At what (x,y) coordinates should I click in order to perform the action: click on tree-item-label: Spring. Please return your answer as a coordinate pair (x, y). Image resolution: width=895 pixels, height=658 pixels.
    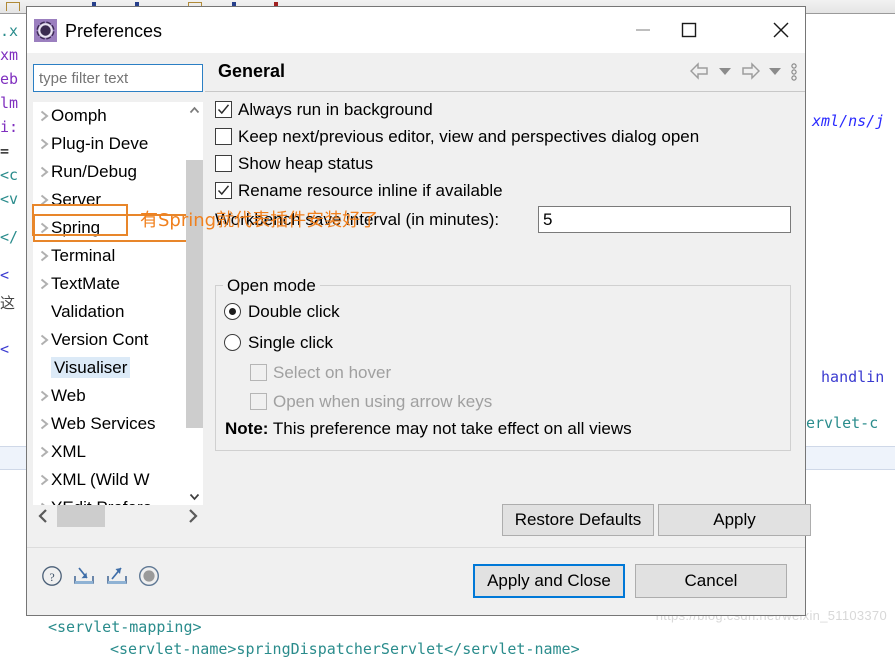
    Looking at the image, I should click on (76, 227).